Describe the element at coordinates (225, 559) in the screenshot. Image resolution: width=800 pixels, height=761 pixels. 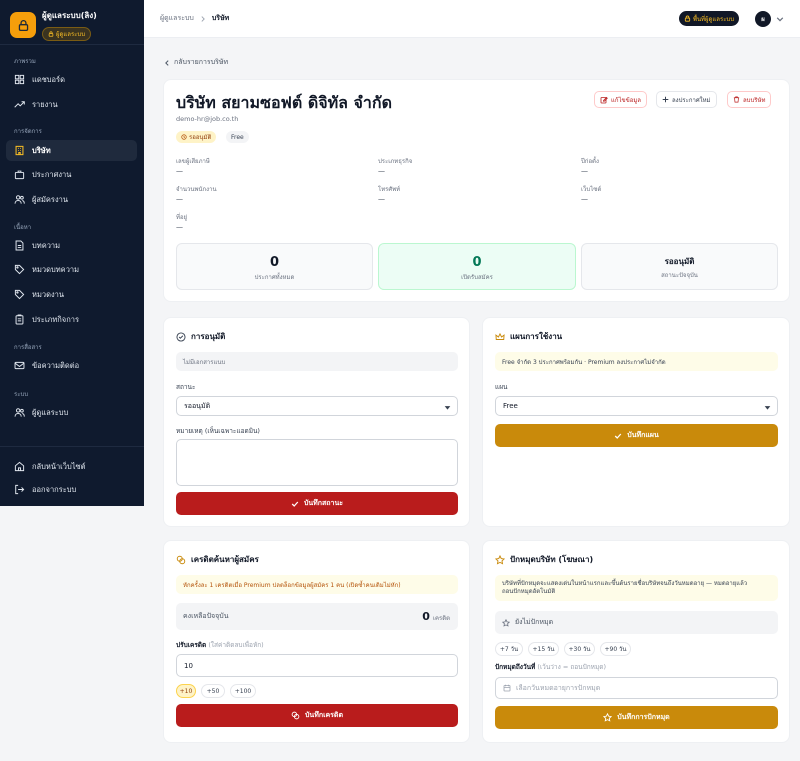
I see `credits-title-text: เครดิตค้นหาผู้สมัคร` at that location.